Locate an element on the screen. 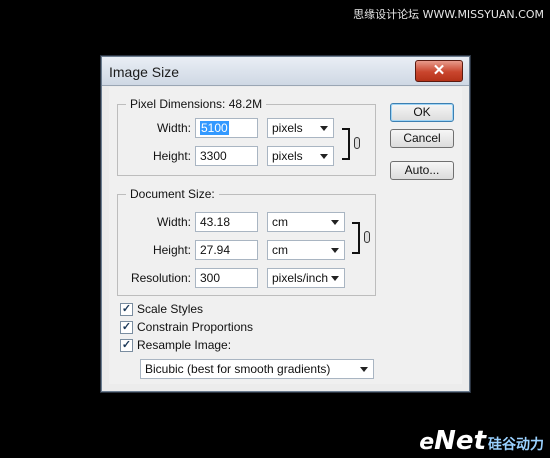  resample-method-value: Bicubic (best for smooth gradients) is located at coordinates (238, 369).